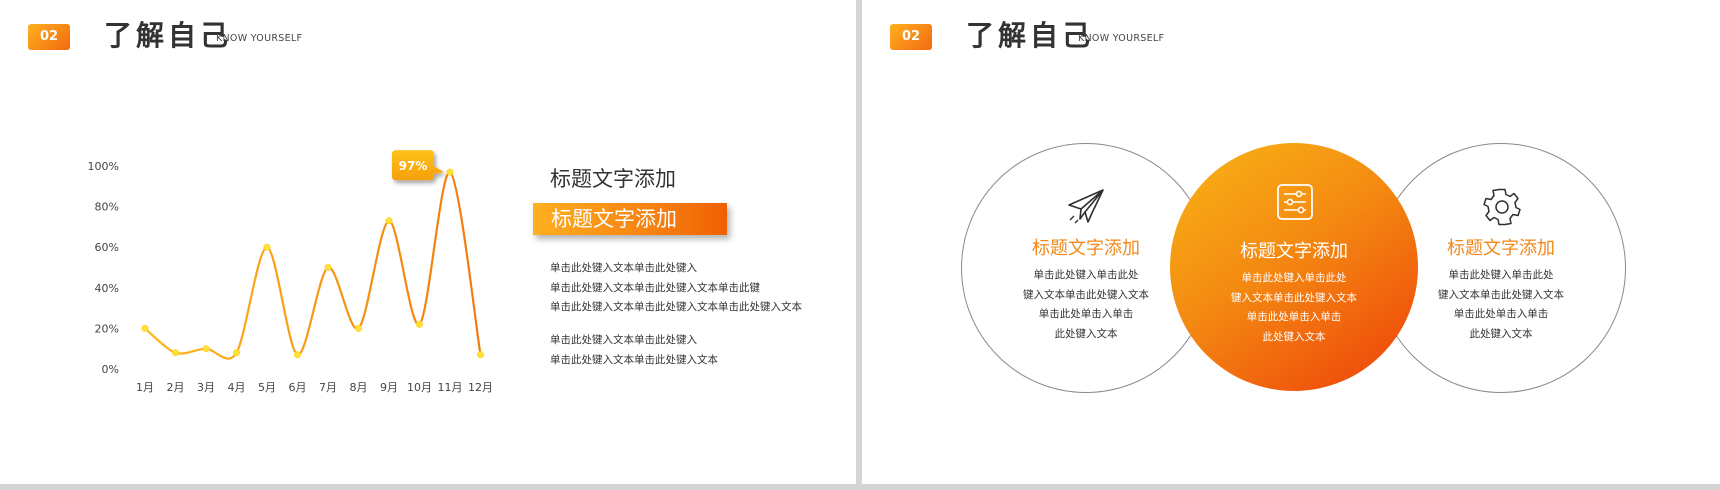 The width and height of the screenshot is (1720, 490). What do you see at coordinates (613, 179) in the screenshot?
I see `headline: 标题文字添加` at bounding box center [613, 179].